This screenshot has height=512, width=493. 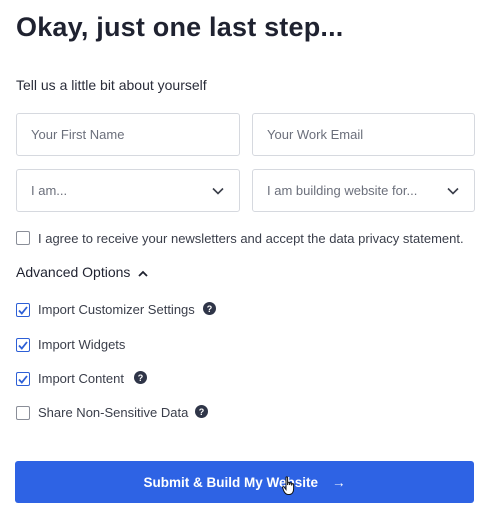 What do you see at coordinates (116, 309) in the screenshot?
I see `import-customizer-label: Import Customizer Settings` at bounding box center [116, 309].